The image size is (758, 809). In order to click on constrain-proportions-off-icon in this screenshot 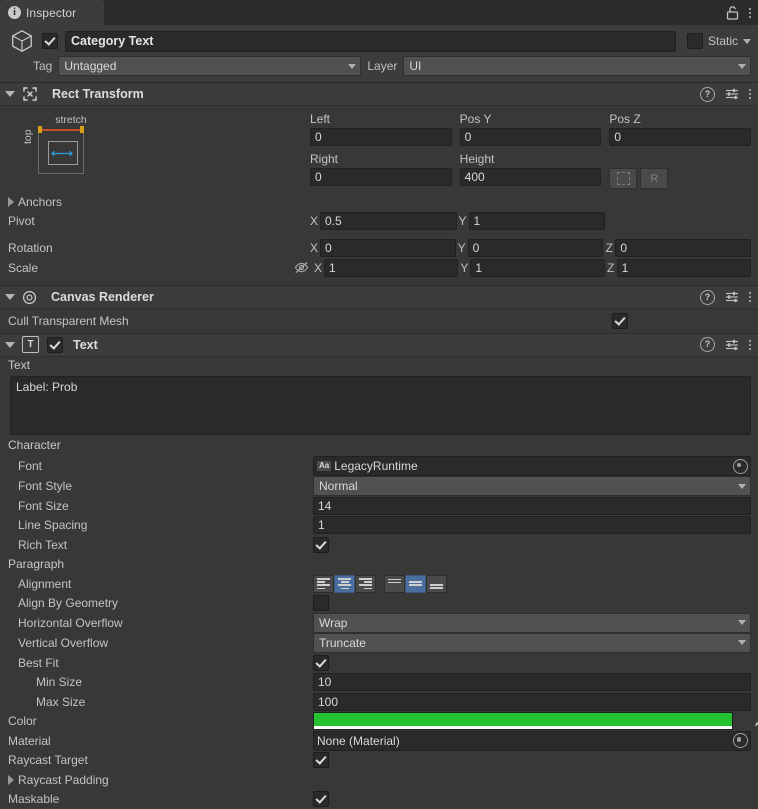, I will do `click(301, 267)`.